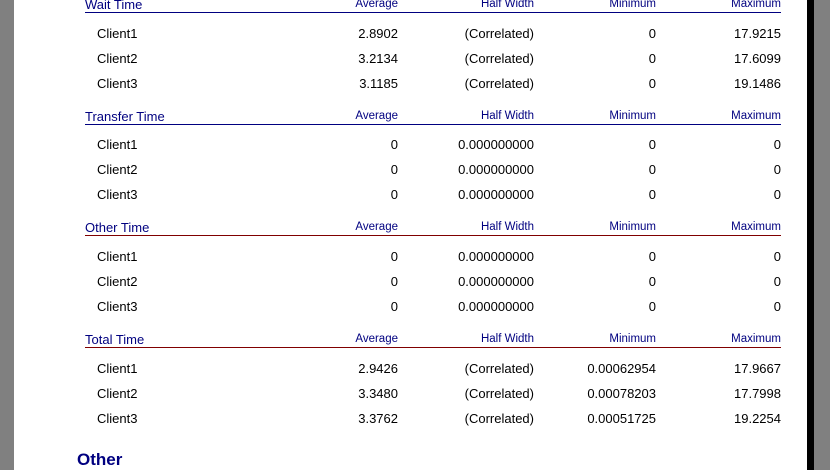  I want to click on row-maximum: 19.1486, so click(757, 83).